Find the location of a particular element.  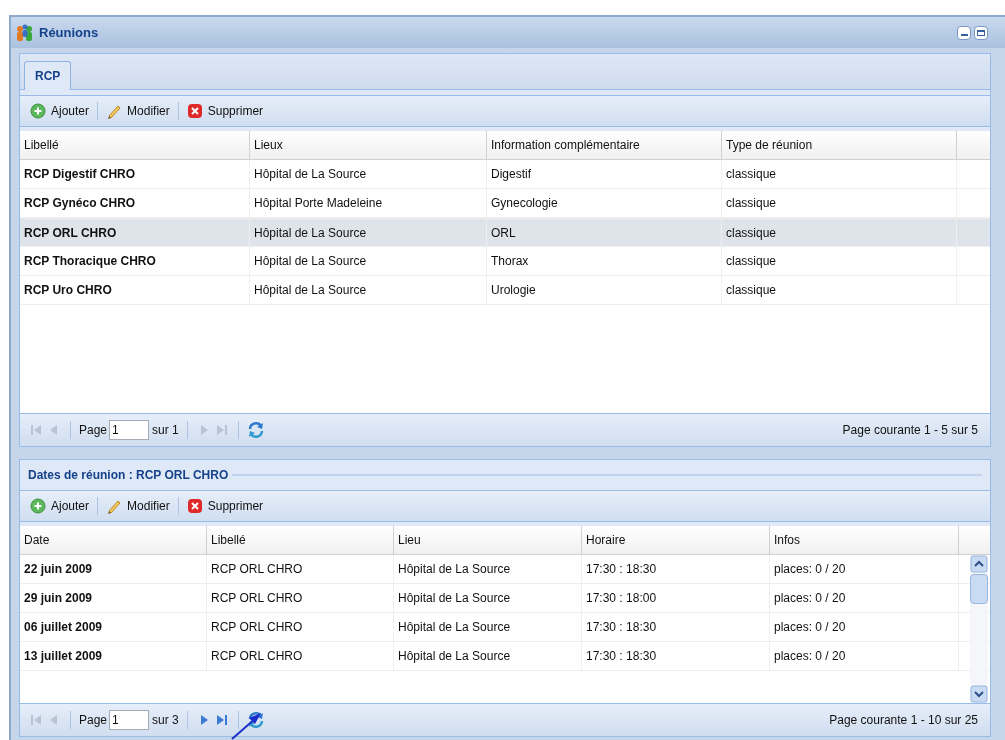

column-header: Lieu is located at coordinates (488, 540).